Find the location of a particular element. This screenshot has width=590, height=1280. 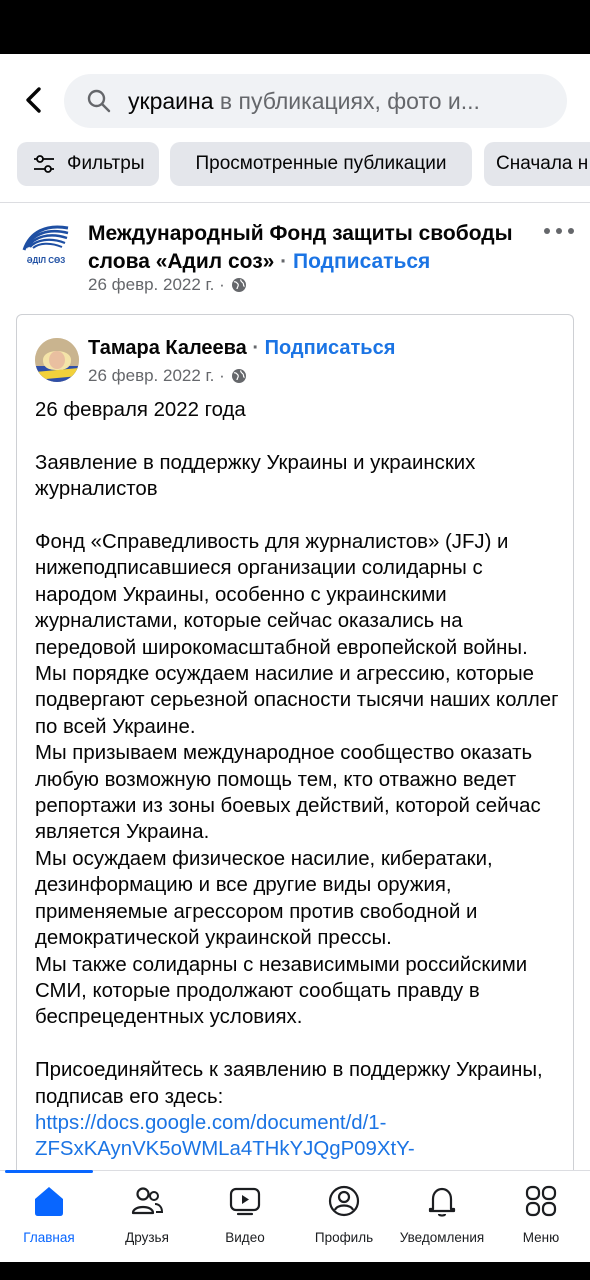

video-icon is located at coordinates (245, 1201).